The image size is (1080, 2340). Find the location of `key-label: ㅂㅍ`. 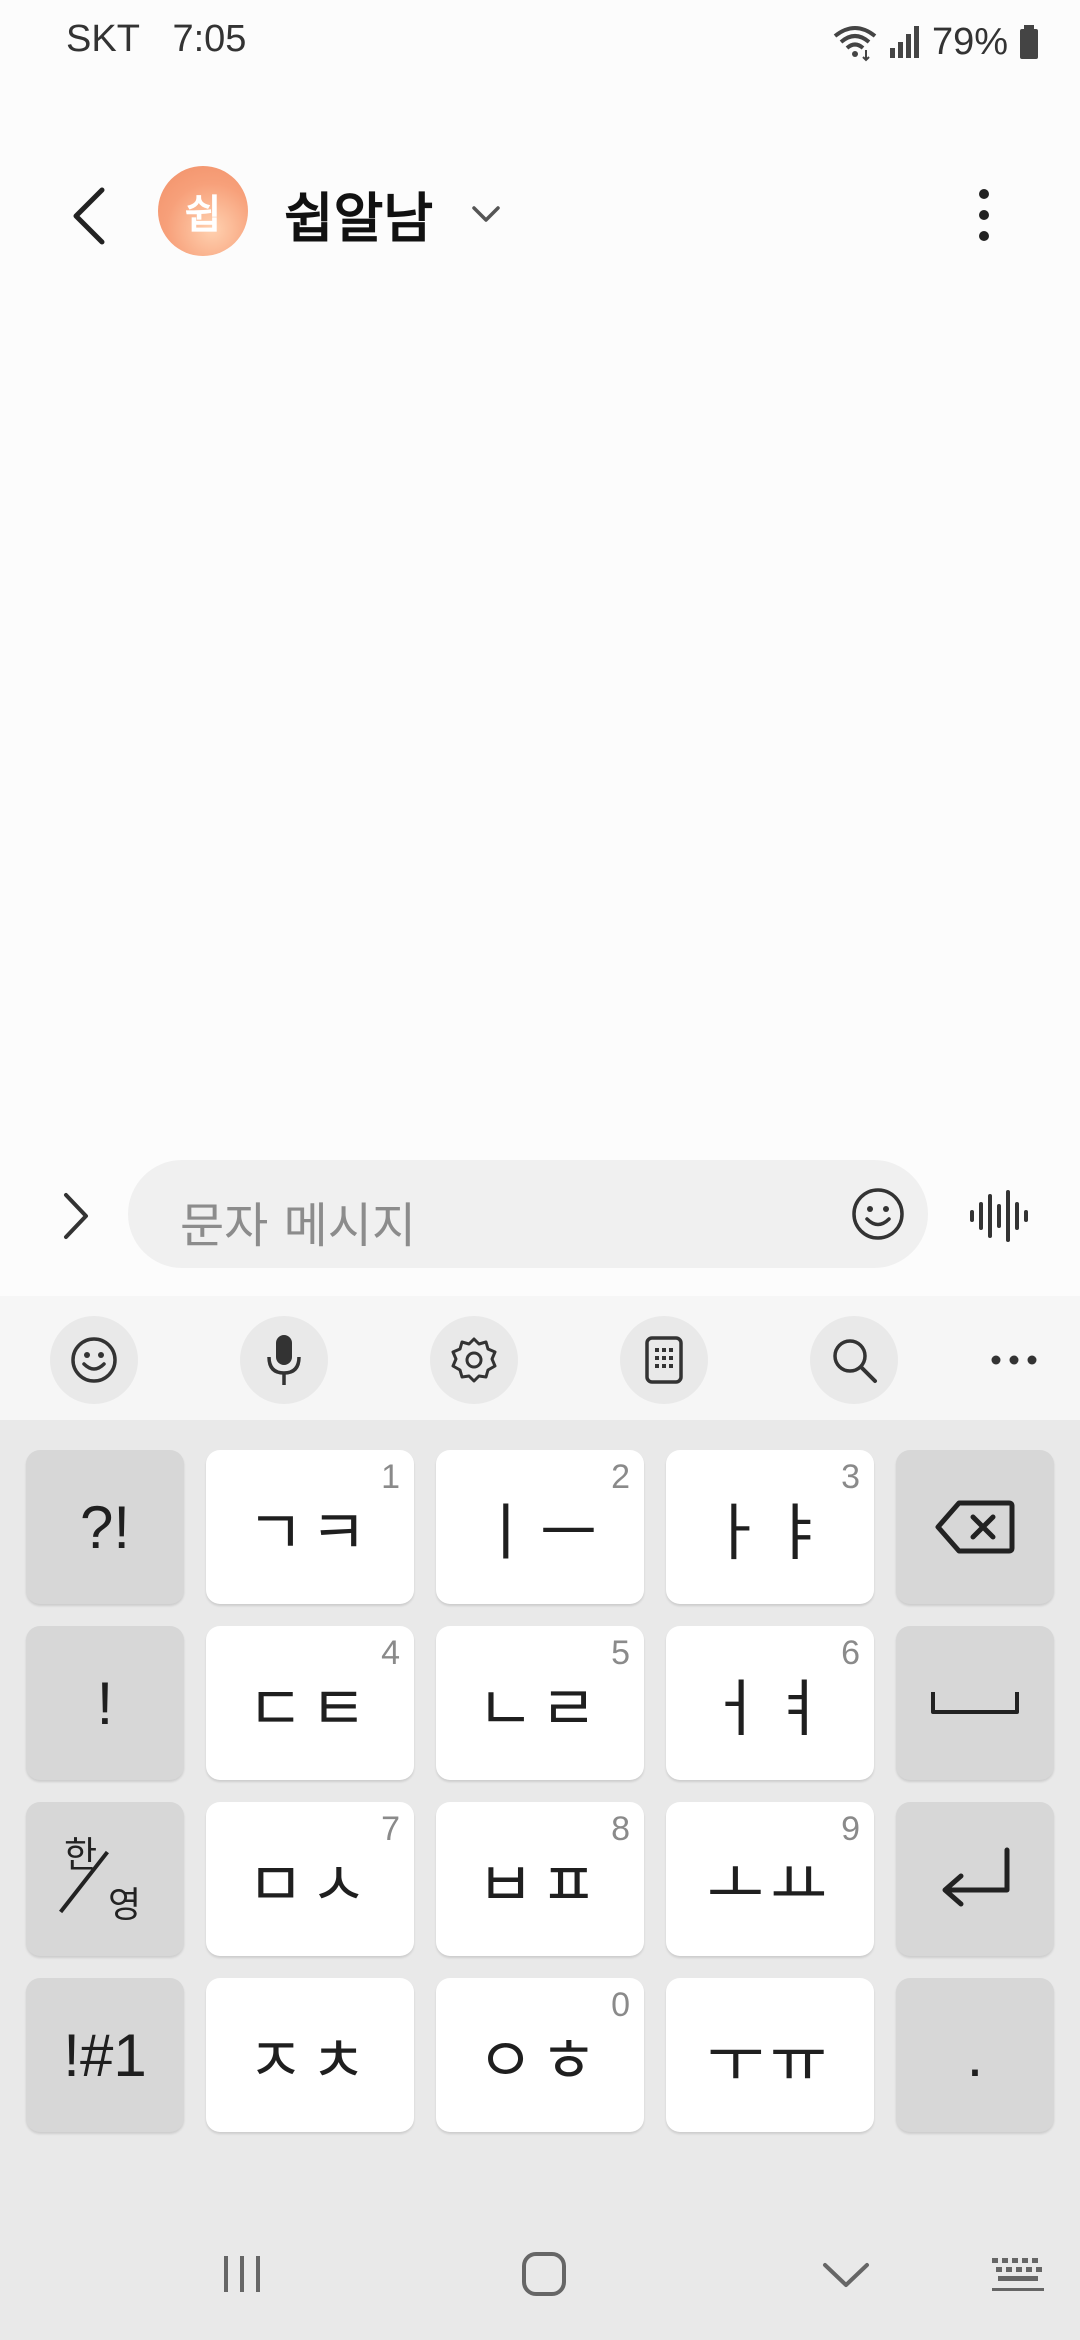

key-label: ㅂㅍ is located at coordinates (540, 1884).